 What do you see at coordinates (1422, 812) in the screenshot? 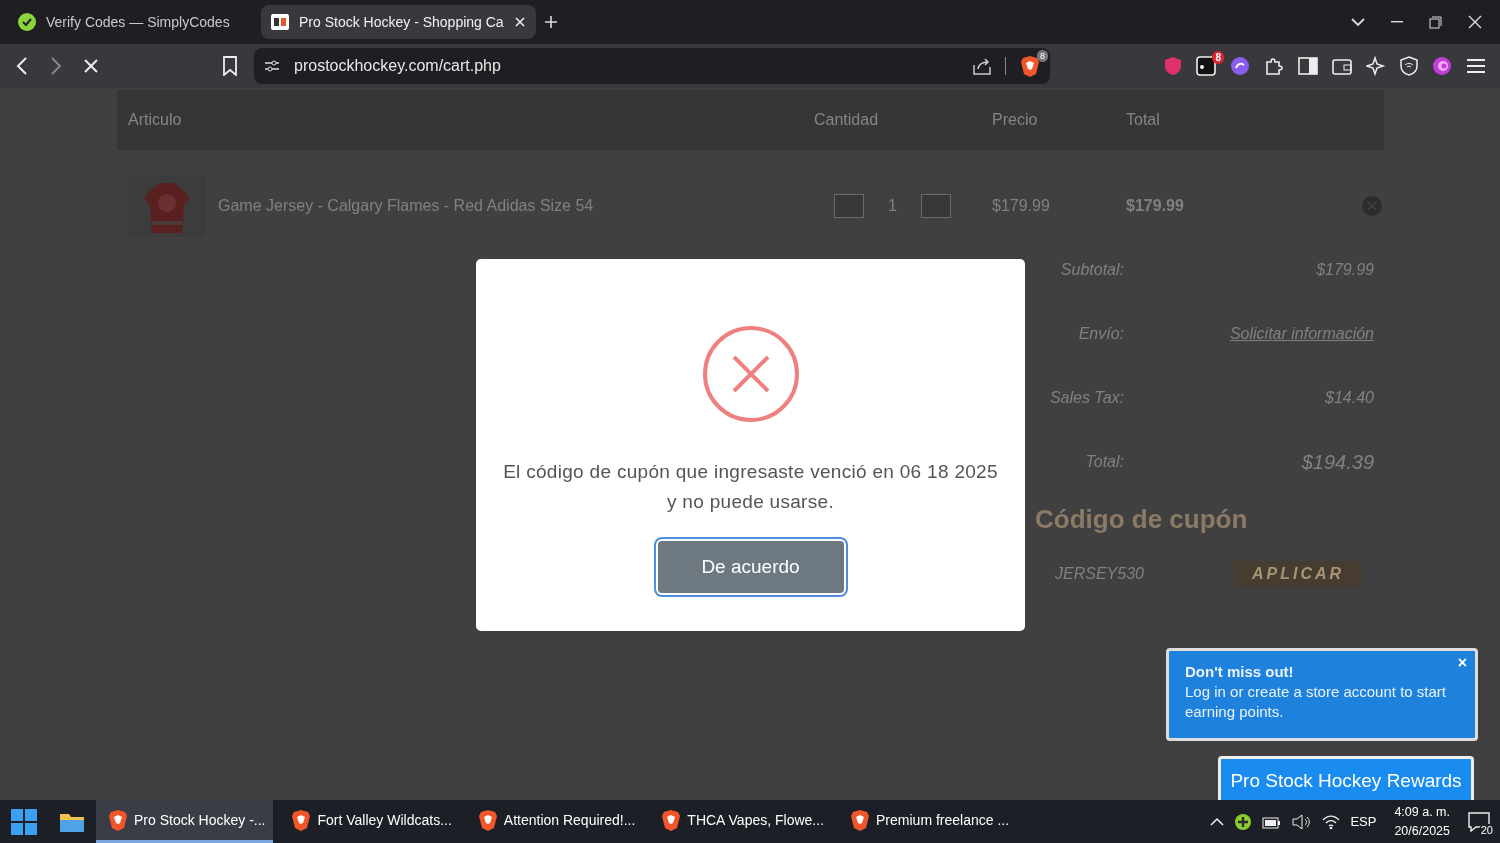
I see `time-text: 4:09 a. m.` at bounding box center [1422, 812].